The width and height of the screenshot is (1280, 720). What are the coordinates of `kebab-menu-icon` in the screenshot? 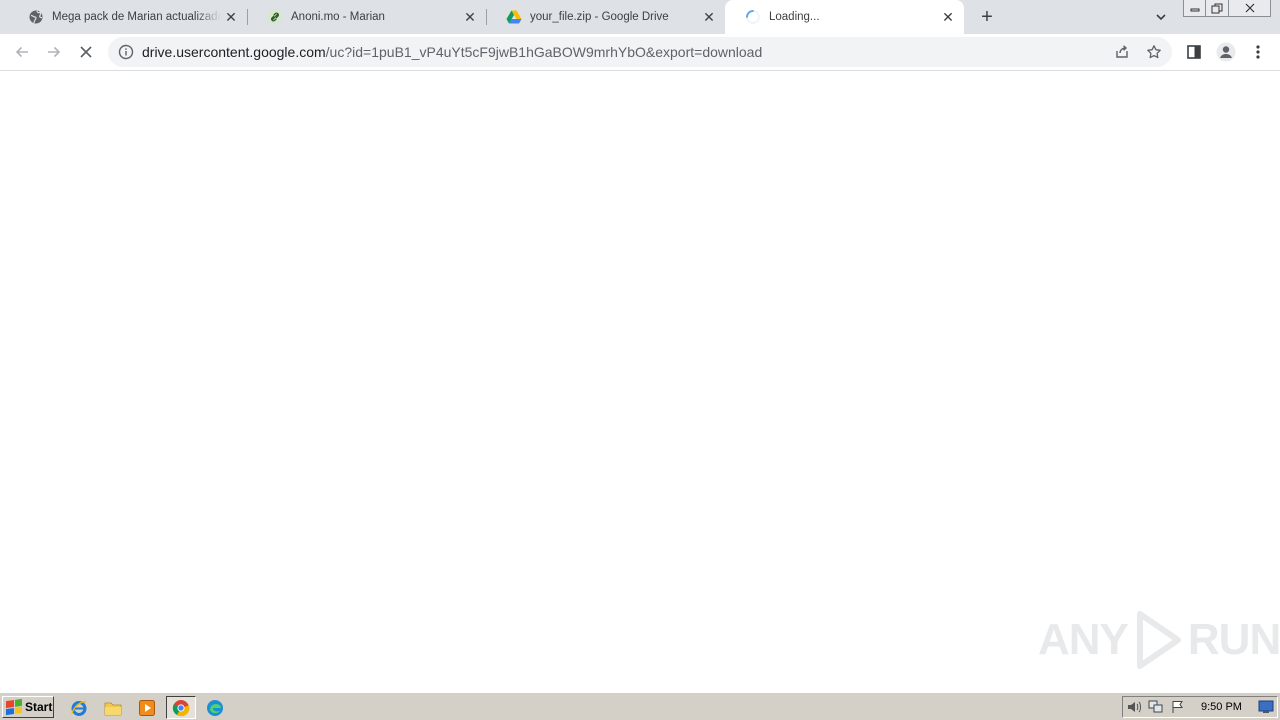 It's located at (1258, 52).